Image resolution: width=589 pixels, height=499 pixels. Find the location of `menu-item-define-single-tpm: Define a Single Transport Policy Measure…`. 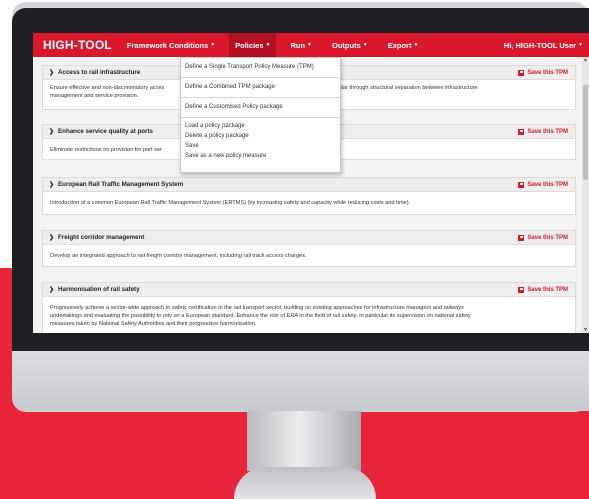

menu-item-define-single-tpm: Define a Single Transport Policy Measure… is located at coordinates (249, 67).